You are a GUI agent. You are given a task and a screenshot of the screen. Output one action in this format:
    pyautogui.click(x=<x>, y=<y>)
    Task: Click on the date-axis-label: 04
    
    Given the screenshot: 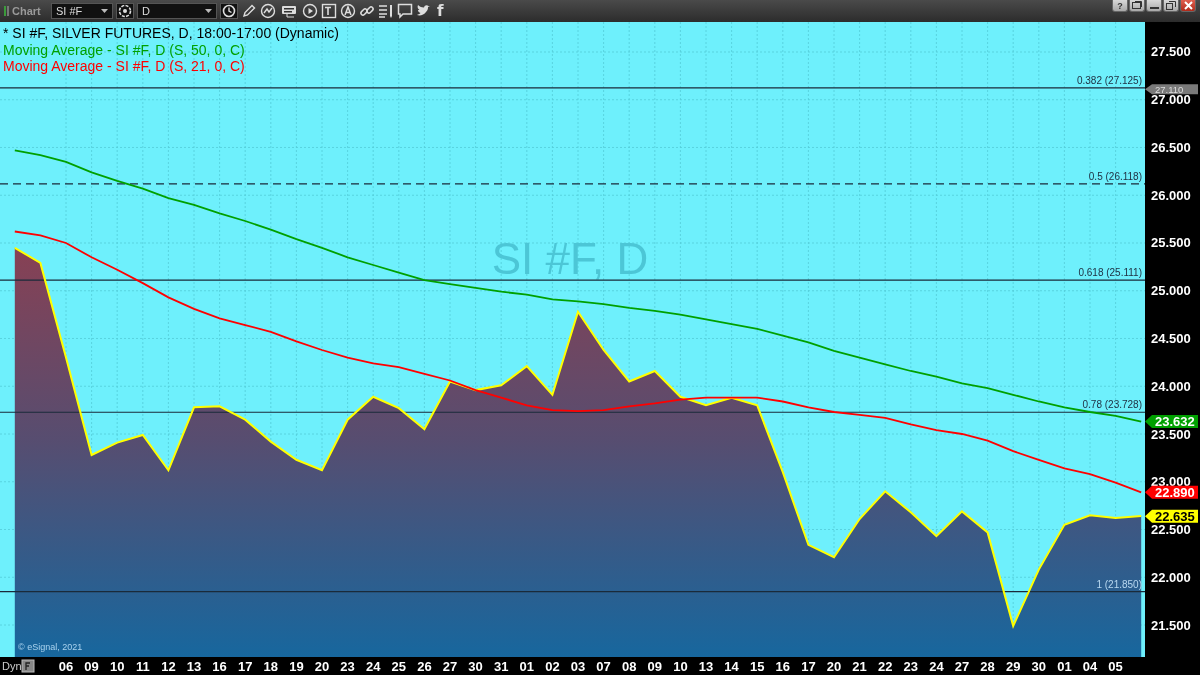 What is the action you would take?
    pyautogui.click(x=1090, y=666)
    